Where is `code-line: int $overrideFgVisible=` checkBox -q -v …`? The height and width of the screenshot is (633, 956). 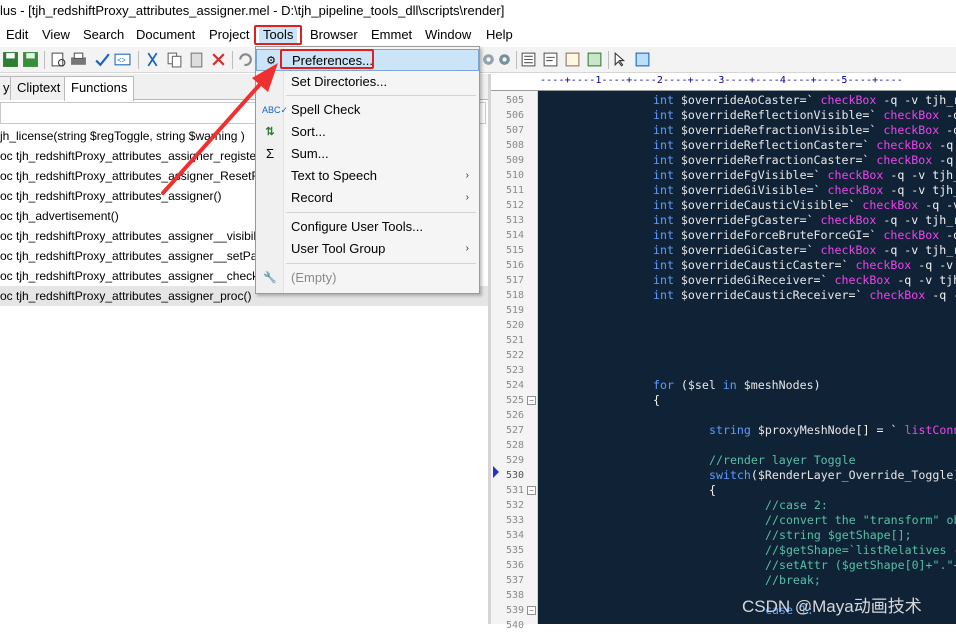 code-line: int $overrideFgVisible=` checkBox -q -v … is located at coordinates (804, 175).